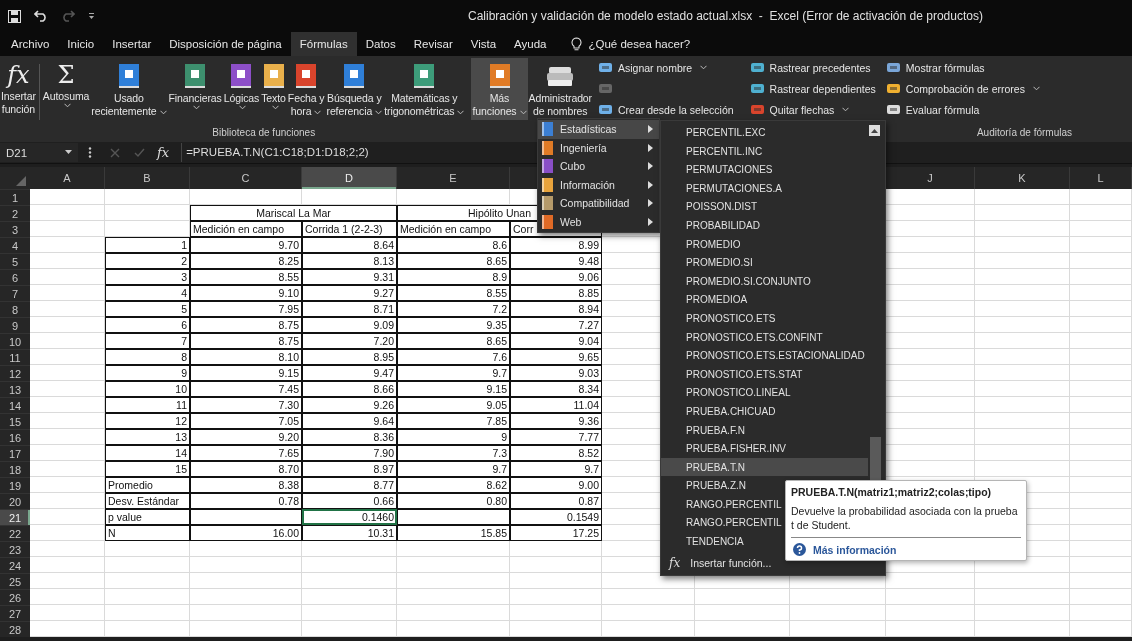 The image size is (1132, 641). Describe the element at coordinates (530, 44) in the screenshot. I see `ribbon-tab: Ayuda` at that location.